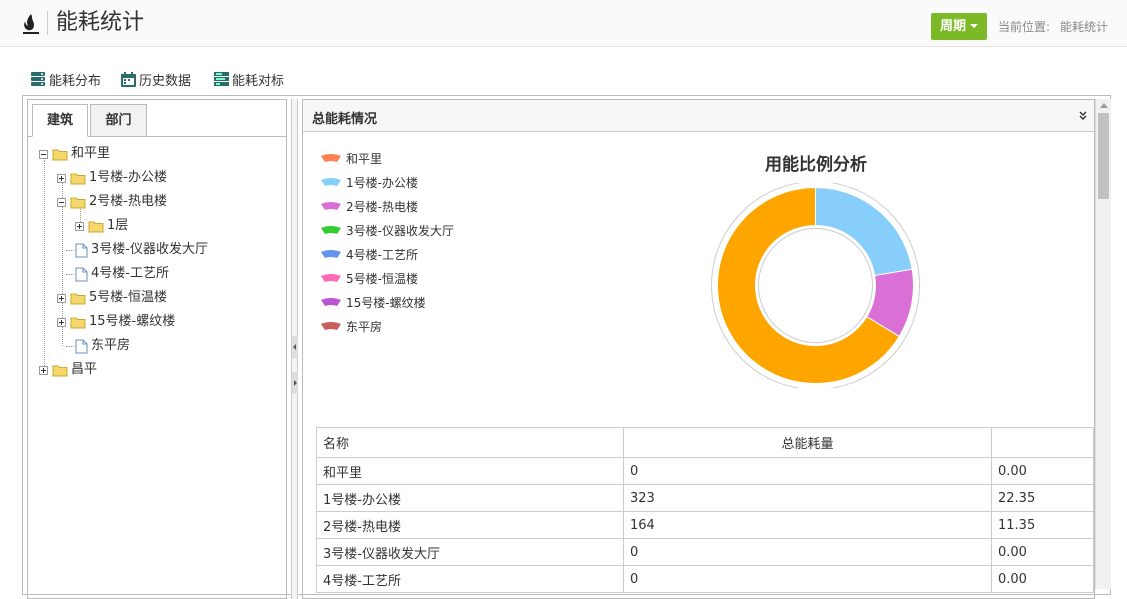  I want to click on column-header-ratio, so click(1042, 442).